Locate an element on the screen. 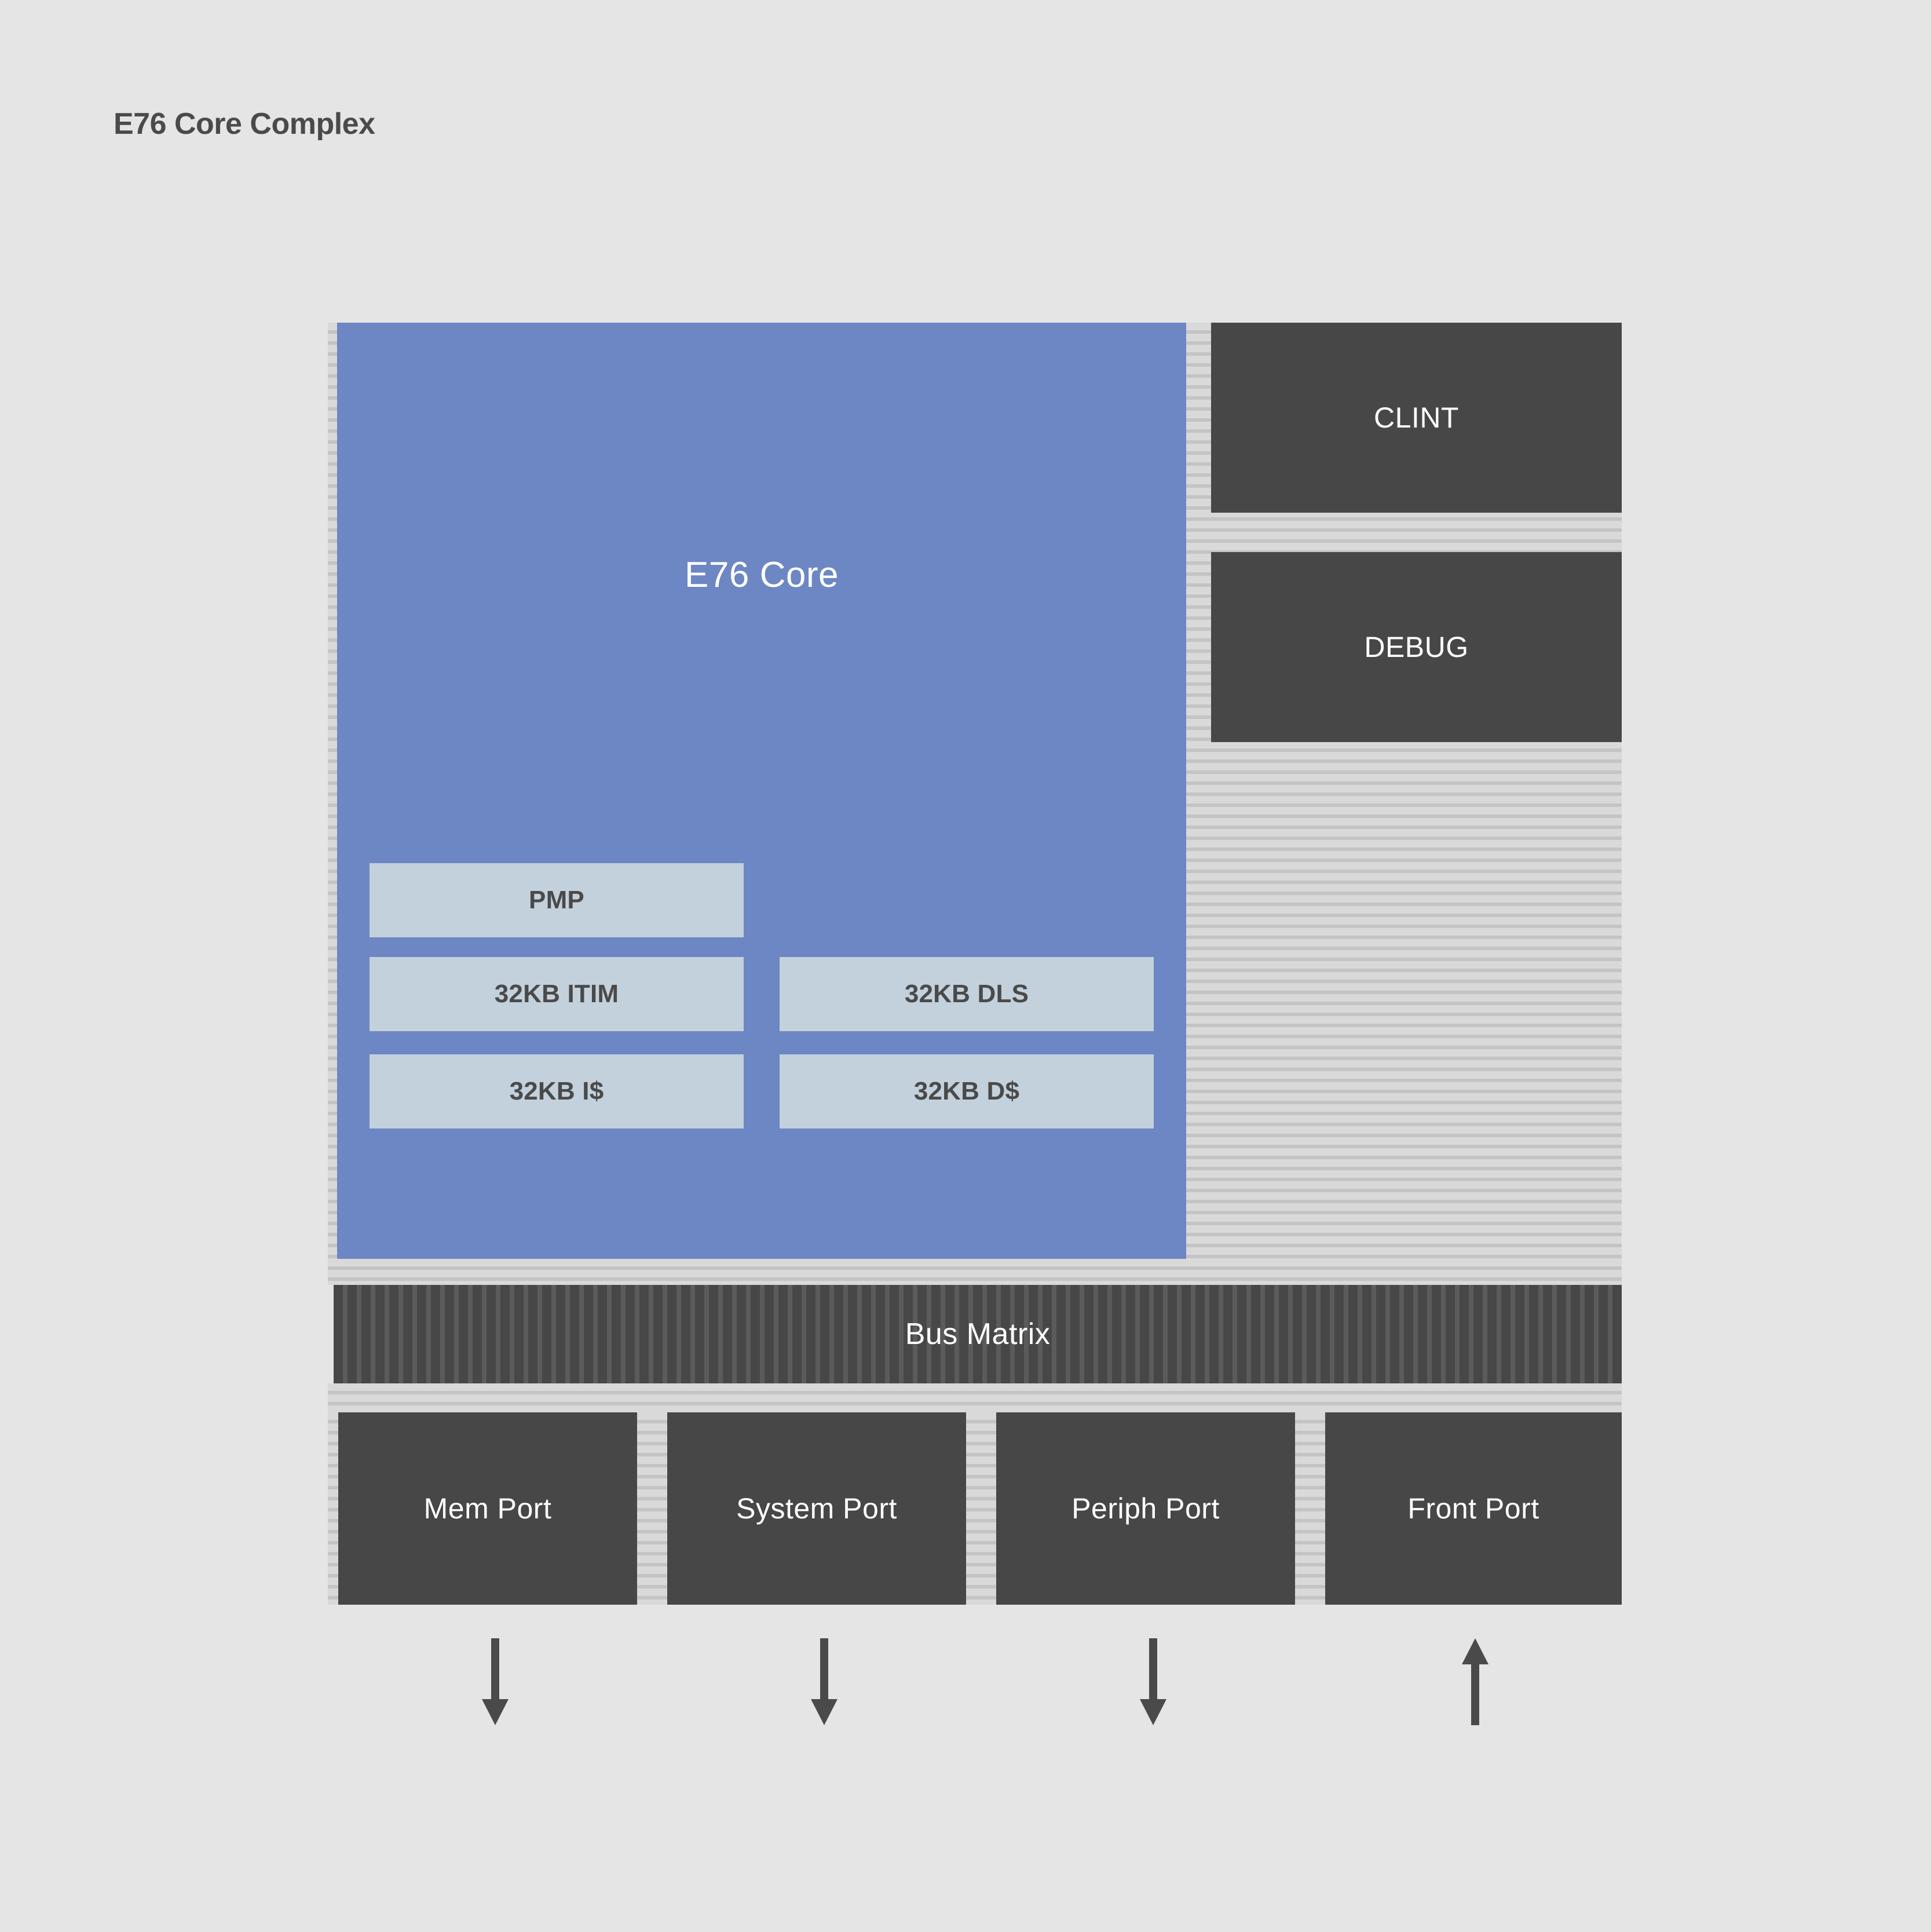 Image resolution: width=1931 pixels, height=1932 pixels. dls-label: 32KB DLS is located at coordinates (967, 994).